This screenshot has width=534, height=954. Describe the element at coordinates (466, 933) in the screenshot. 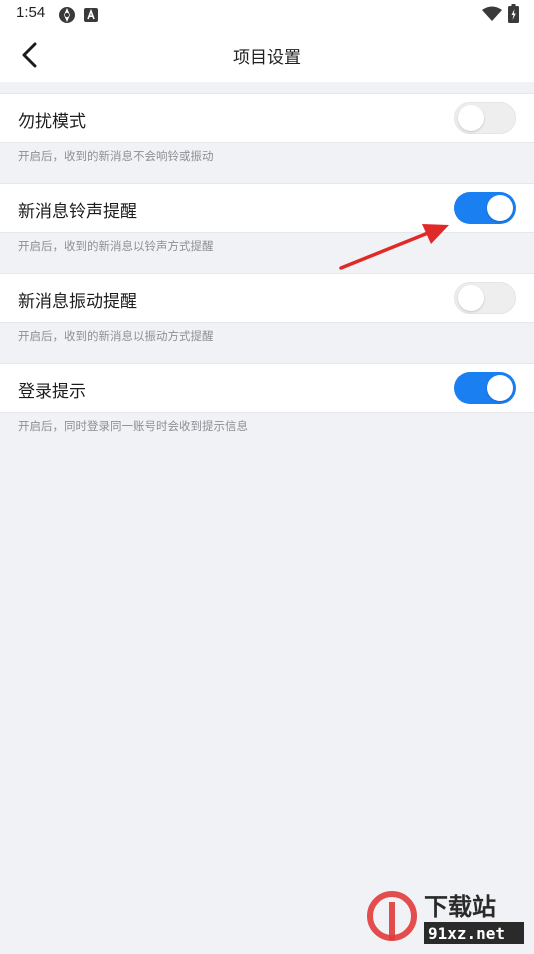

I see `svg-text: 91xz.net` at that location.